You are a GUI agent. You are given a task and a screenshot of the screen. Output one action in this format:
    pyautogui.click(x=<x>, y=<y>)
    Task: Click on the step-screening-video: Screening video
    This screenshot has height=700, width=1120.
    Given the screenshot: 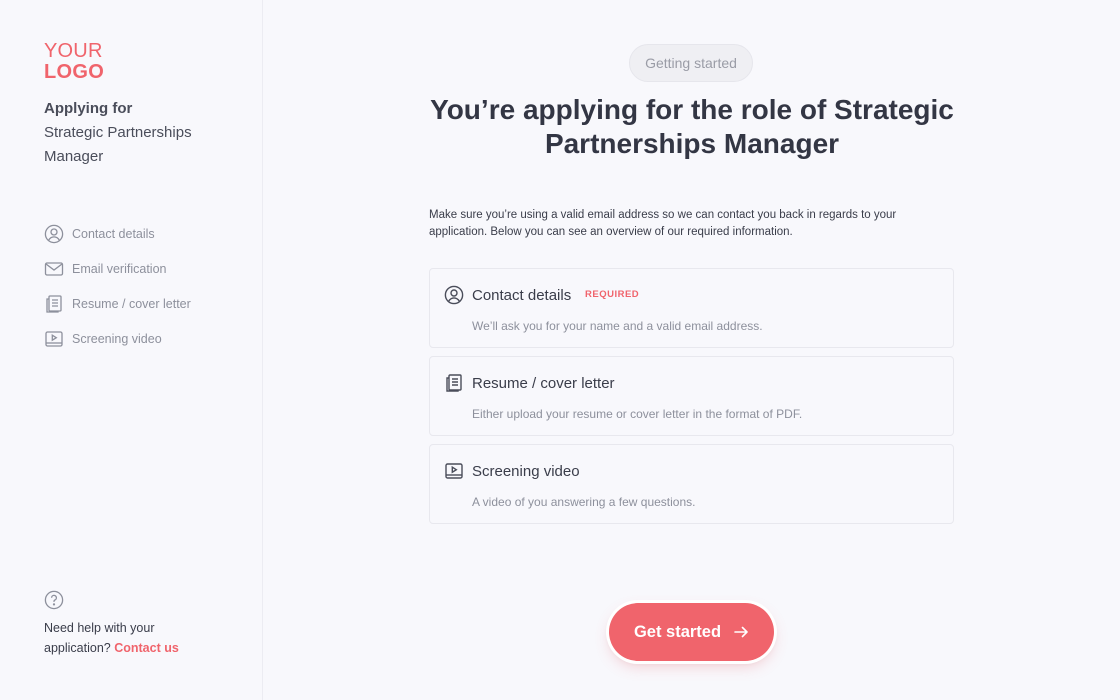 What is the action you would take?
    pyautogui.click(x=117, y=338)
    